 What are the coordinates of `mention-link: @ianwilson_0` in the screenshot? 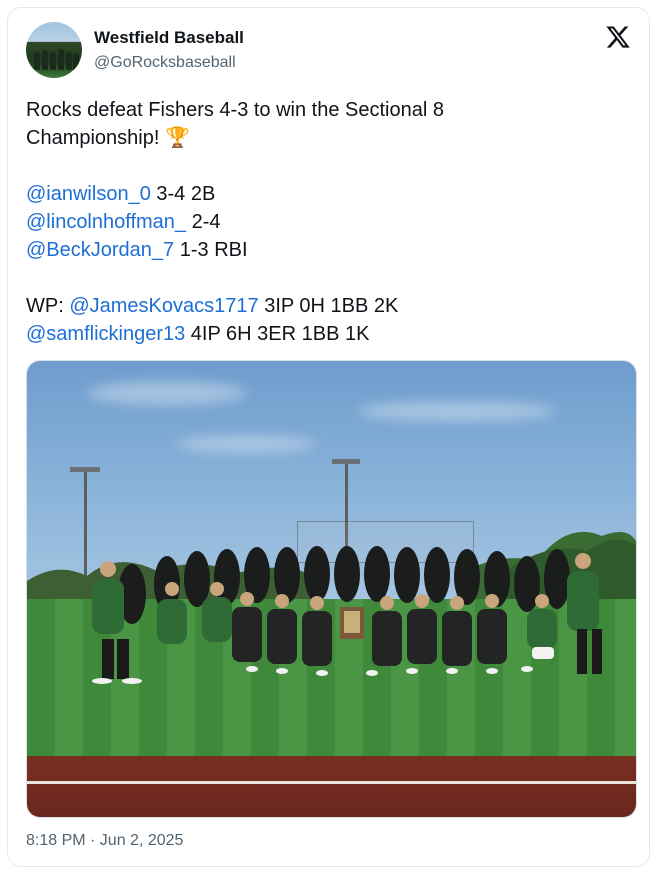 It's located at (88, 194).